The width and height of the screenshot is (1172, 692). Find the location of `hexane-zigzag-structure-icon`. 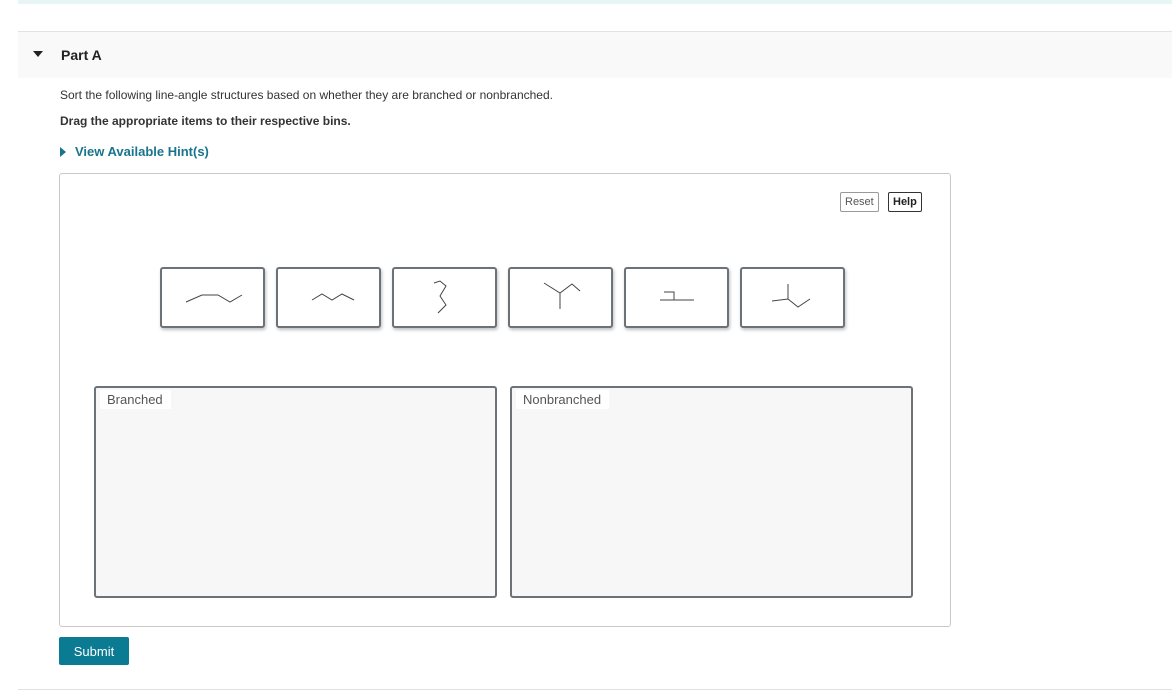

hexane-zigzag-structure-icon is located at coordinates (333, 297).